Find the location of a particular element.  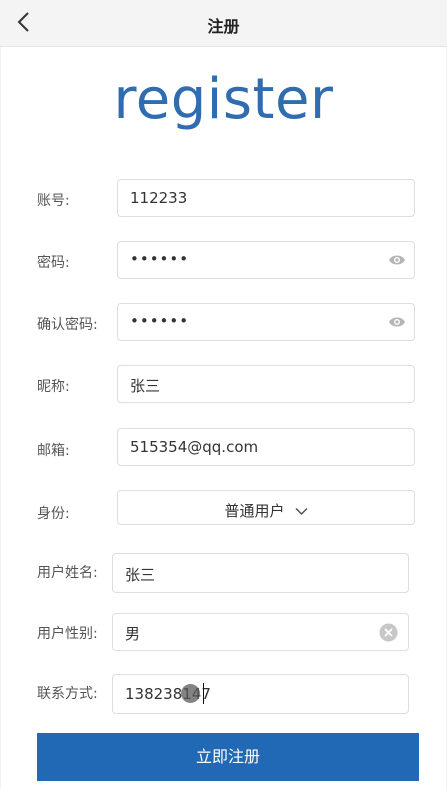

top-bar: 注册 is located at coordinates (223, 23).